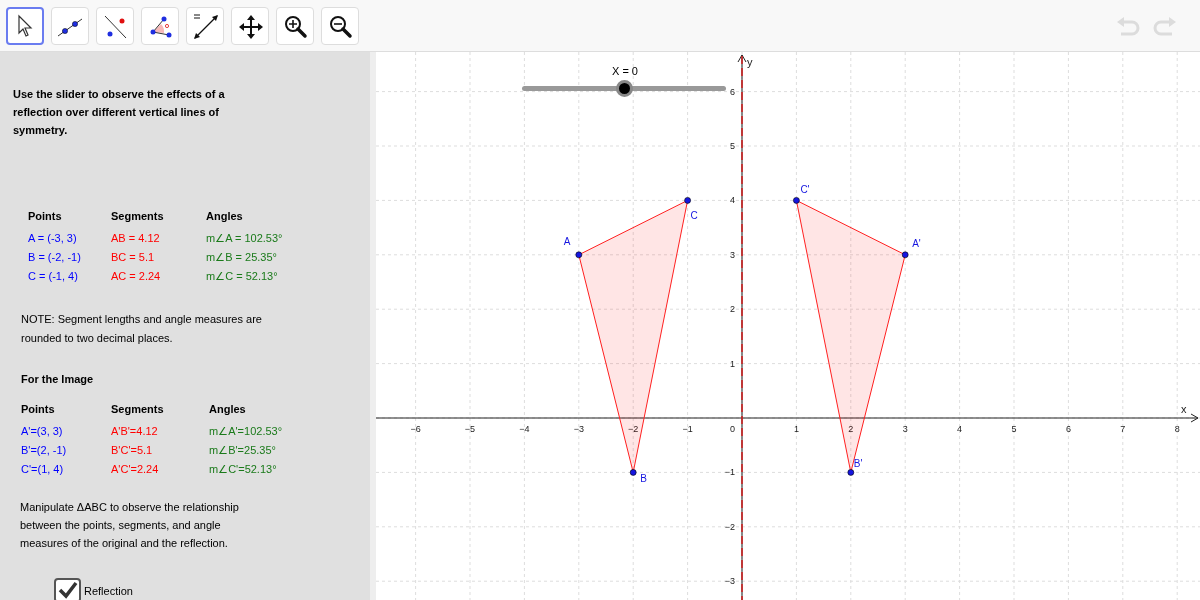 This screenshot has height=600, width=1200. I want to click on tick-label: 7, so click(1123, 429).